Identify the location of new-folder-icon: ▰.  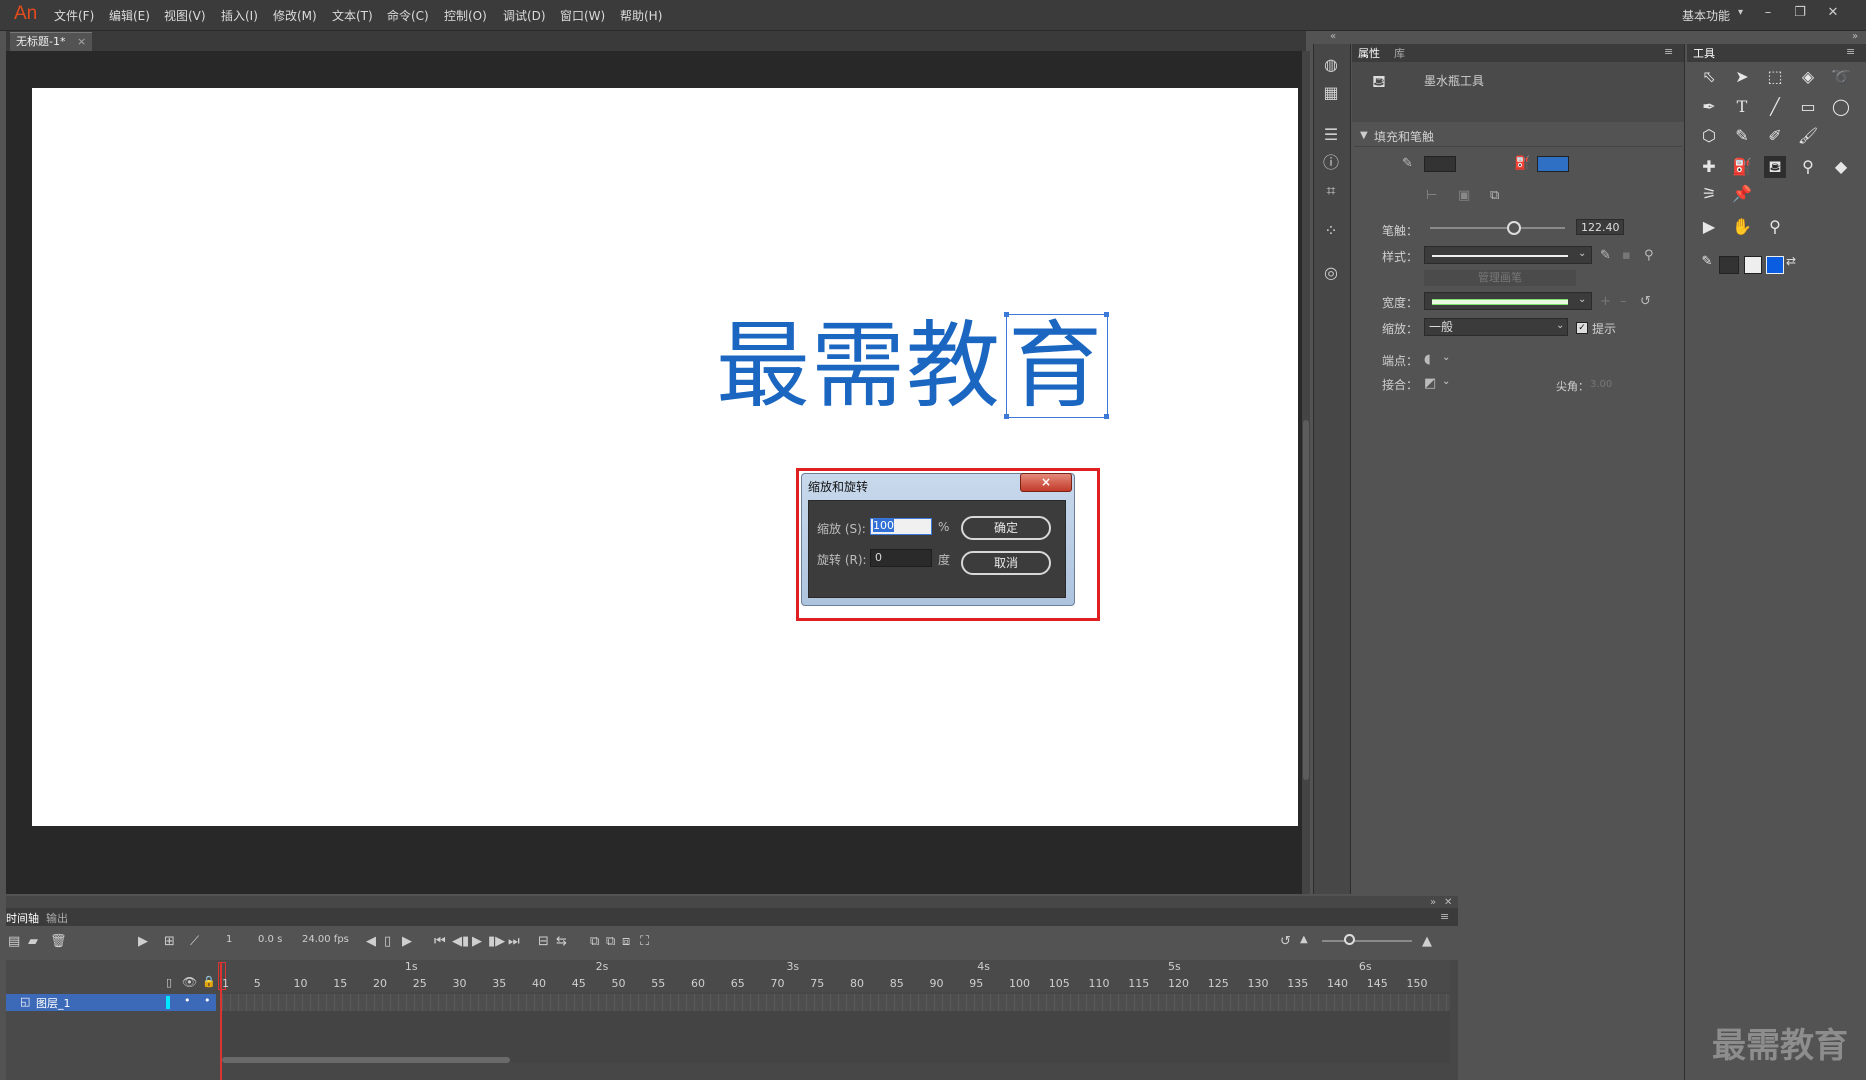
(33, 941).